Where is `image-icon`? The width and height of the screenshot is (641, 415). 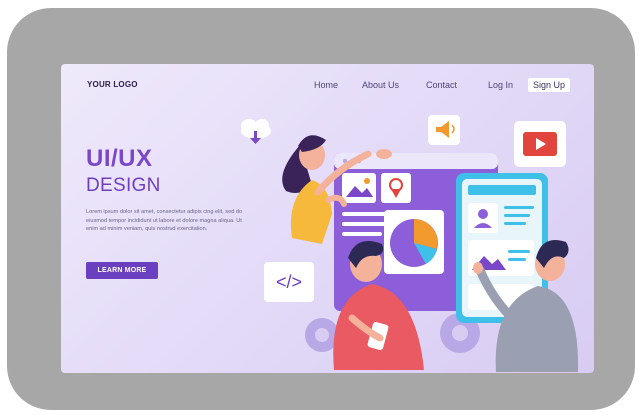 image-icon is located at coordinates (359, 188).